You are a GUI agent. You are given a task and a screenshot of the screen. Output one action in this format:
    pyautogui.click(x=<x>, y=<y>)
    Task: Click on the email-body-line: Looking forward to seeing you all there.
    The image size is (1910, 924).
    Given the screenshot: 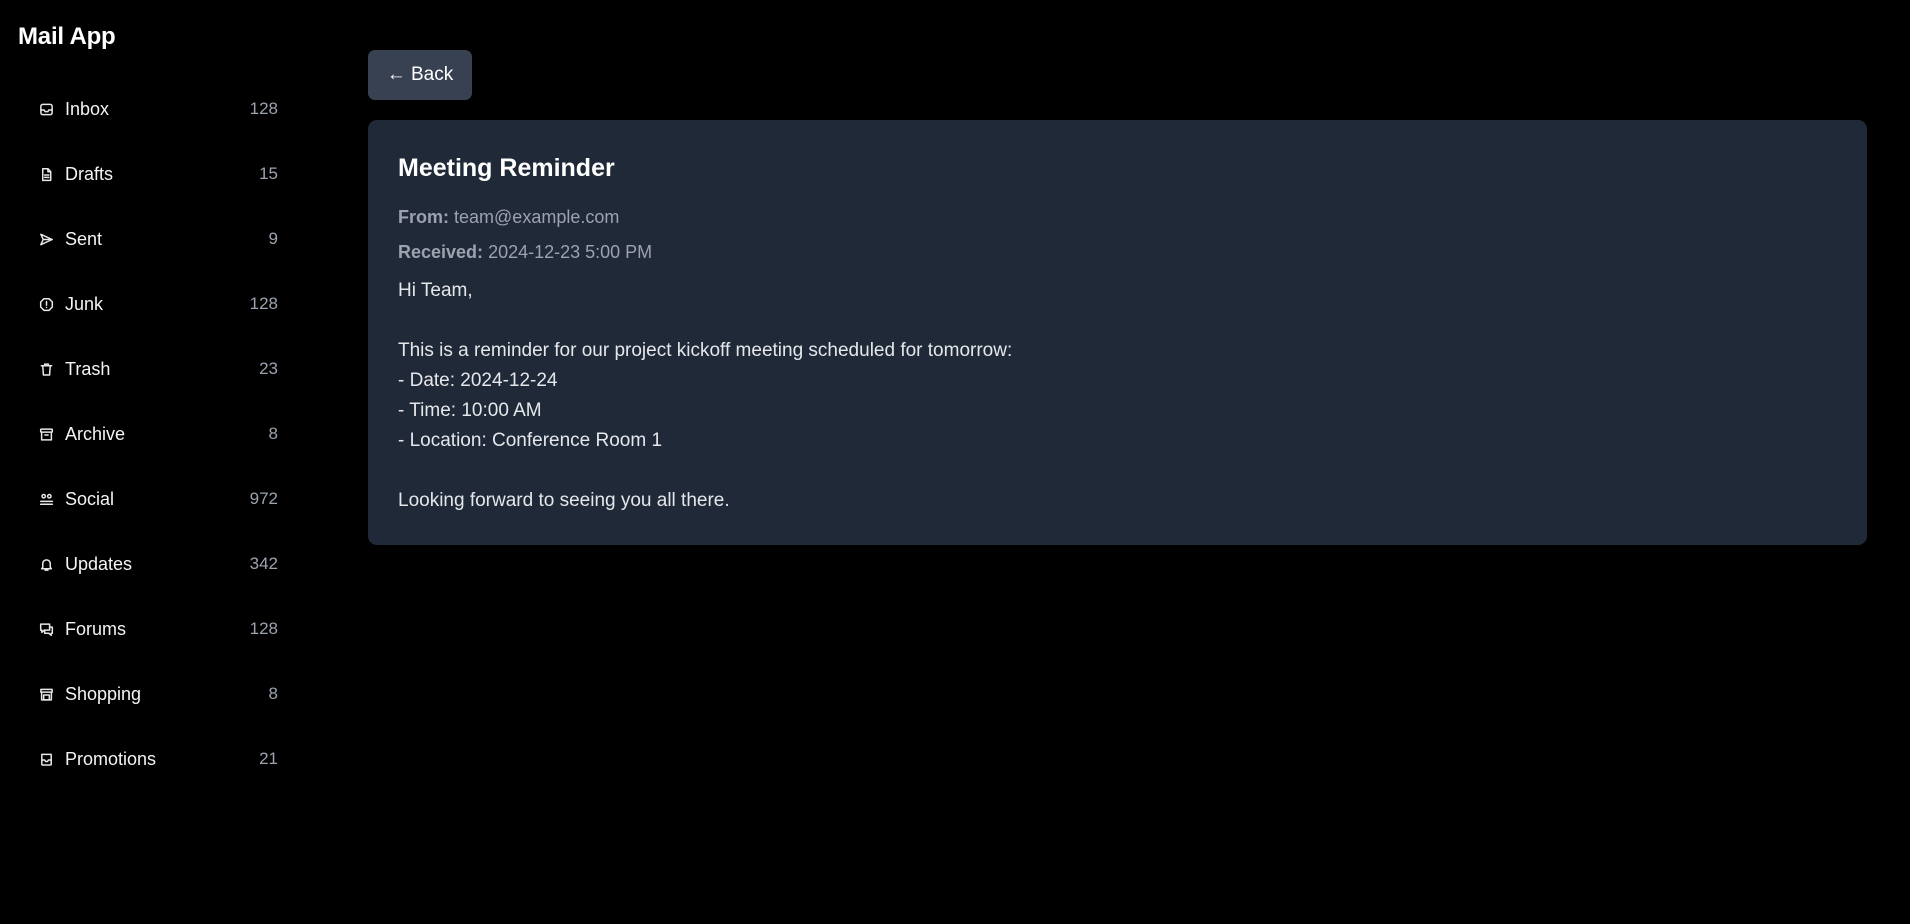 What is the action you would take?
    pyautogui.click(x=564, y=500)
    